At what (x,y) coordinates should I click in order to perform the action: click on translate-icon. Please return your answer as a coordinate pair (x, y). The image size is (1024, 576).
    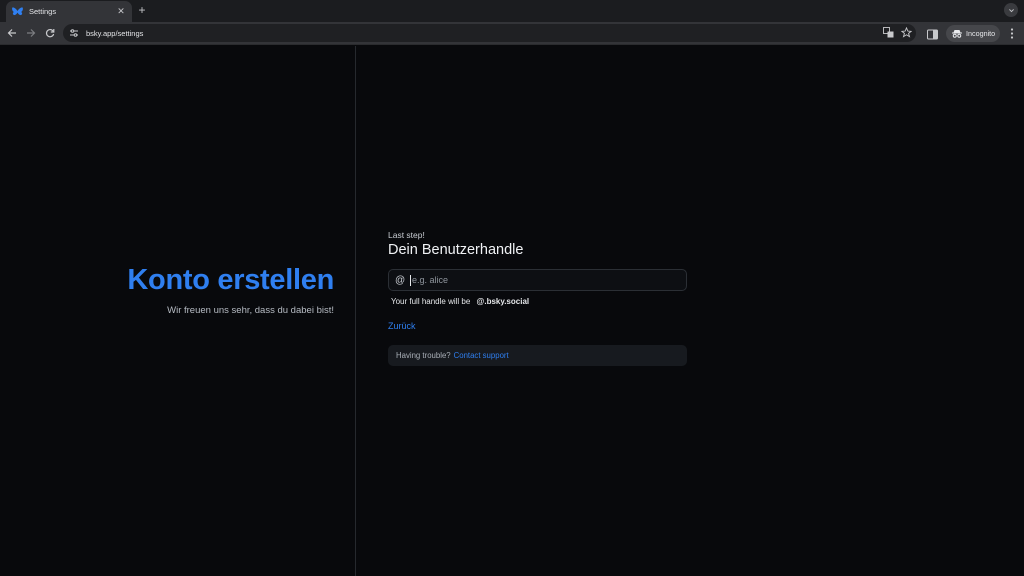
    Looking at the image, I should click on (888, 33).